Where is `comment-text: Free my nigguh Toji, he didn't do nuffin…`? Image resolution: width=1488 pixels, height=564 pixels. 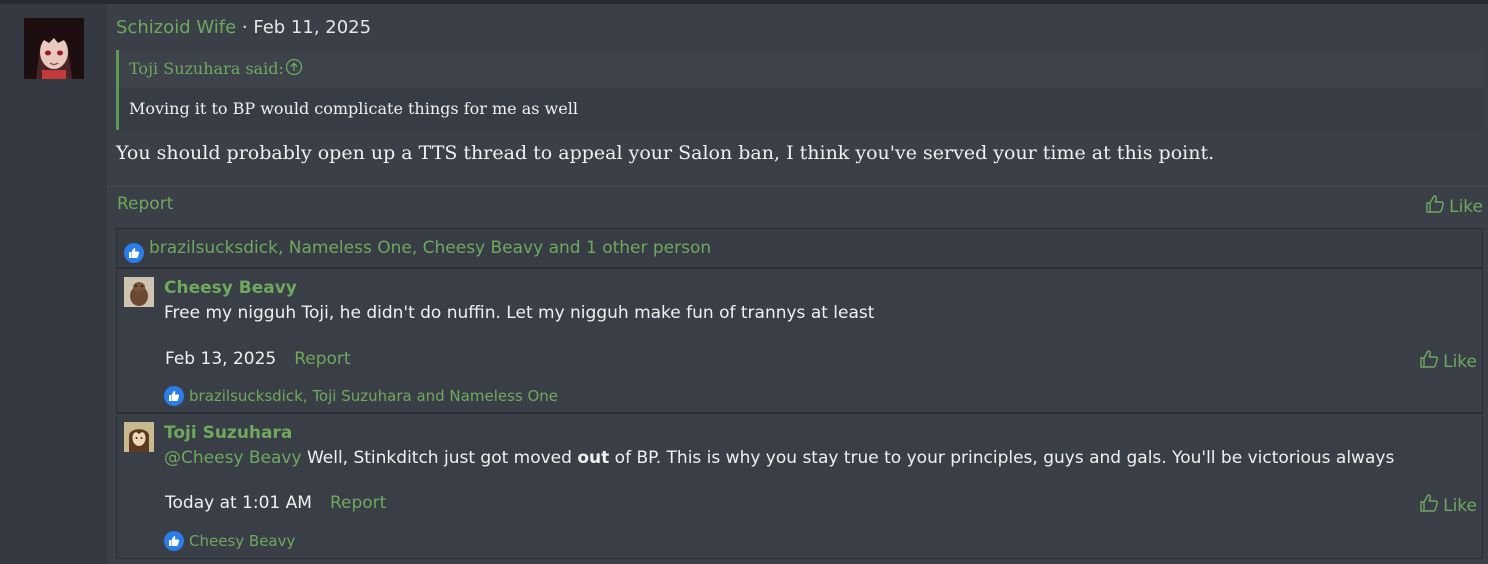
comment-text: Free my nigguh Toji, he didn't do nuffin… is located at coordinates (519, 313).